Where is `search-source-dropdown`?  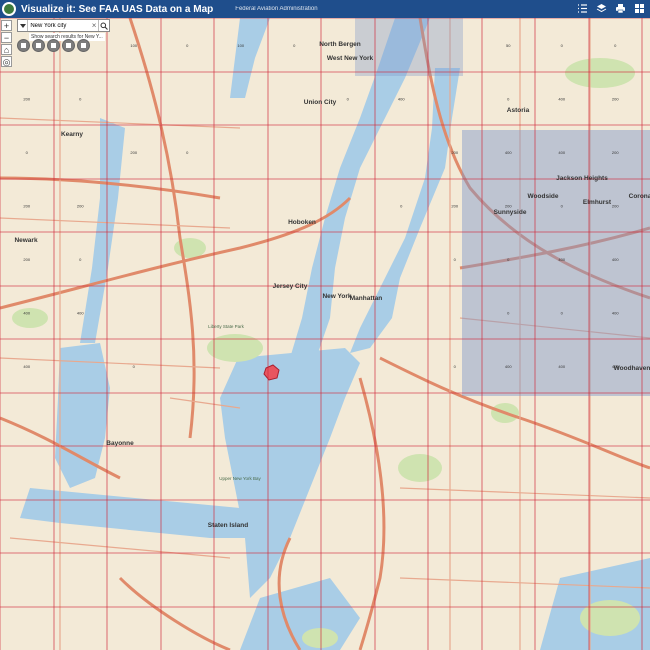
search-source-dropdown is located at coordinates (23, 25).